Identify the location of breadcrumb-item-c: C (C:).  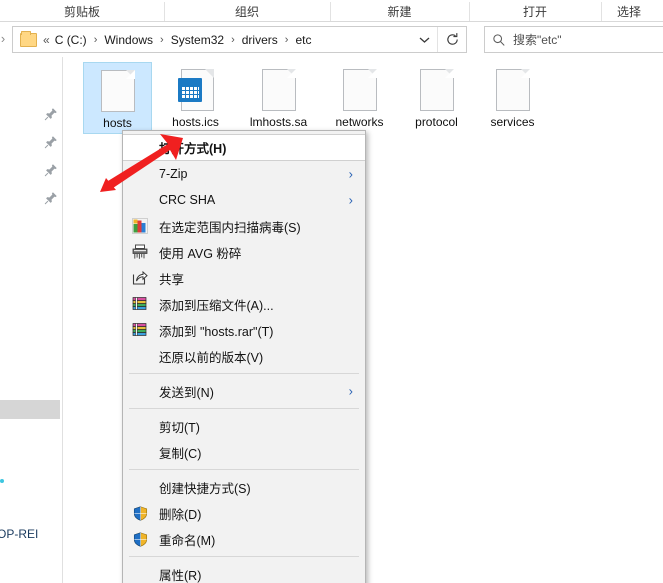
(71, 40).